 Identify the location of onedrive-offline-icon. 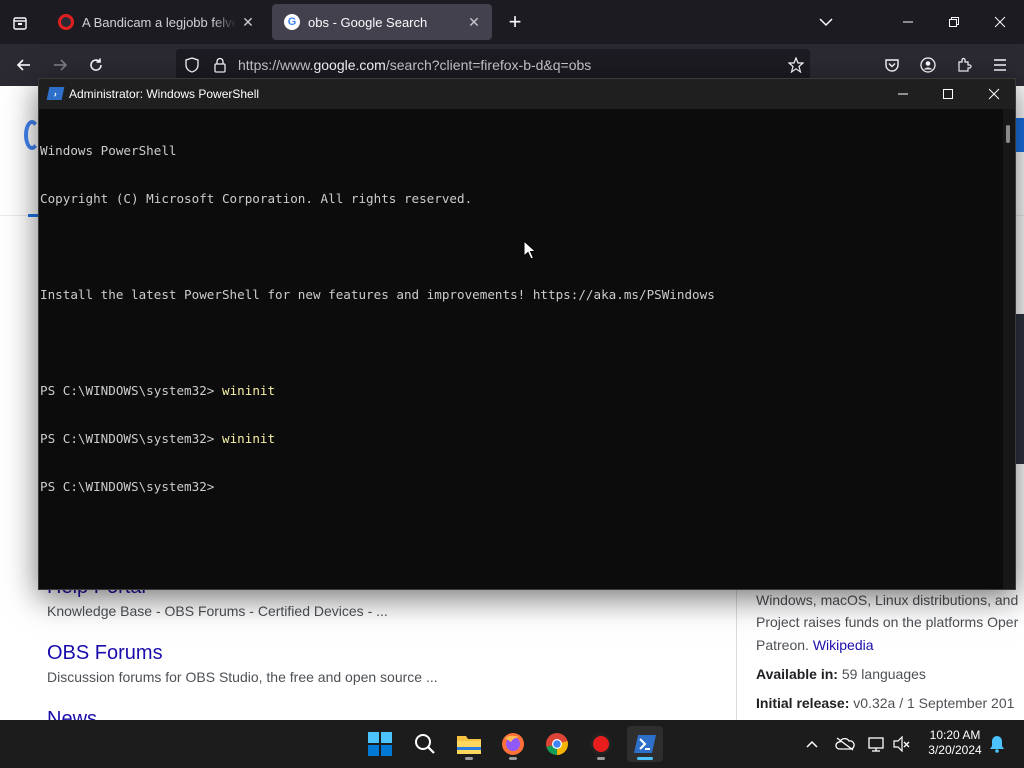
(845, 744).